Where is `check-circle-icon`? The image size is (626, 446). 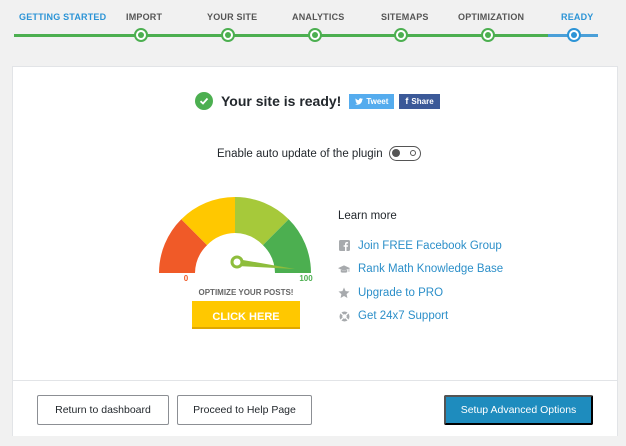
check-circle-icon is located at coordinates (204, 101).